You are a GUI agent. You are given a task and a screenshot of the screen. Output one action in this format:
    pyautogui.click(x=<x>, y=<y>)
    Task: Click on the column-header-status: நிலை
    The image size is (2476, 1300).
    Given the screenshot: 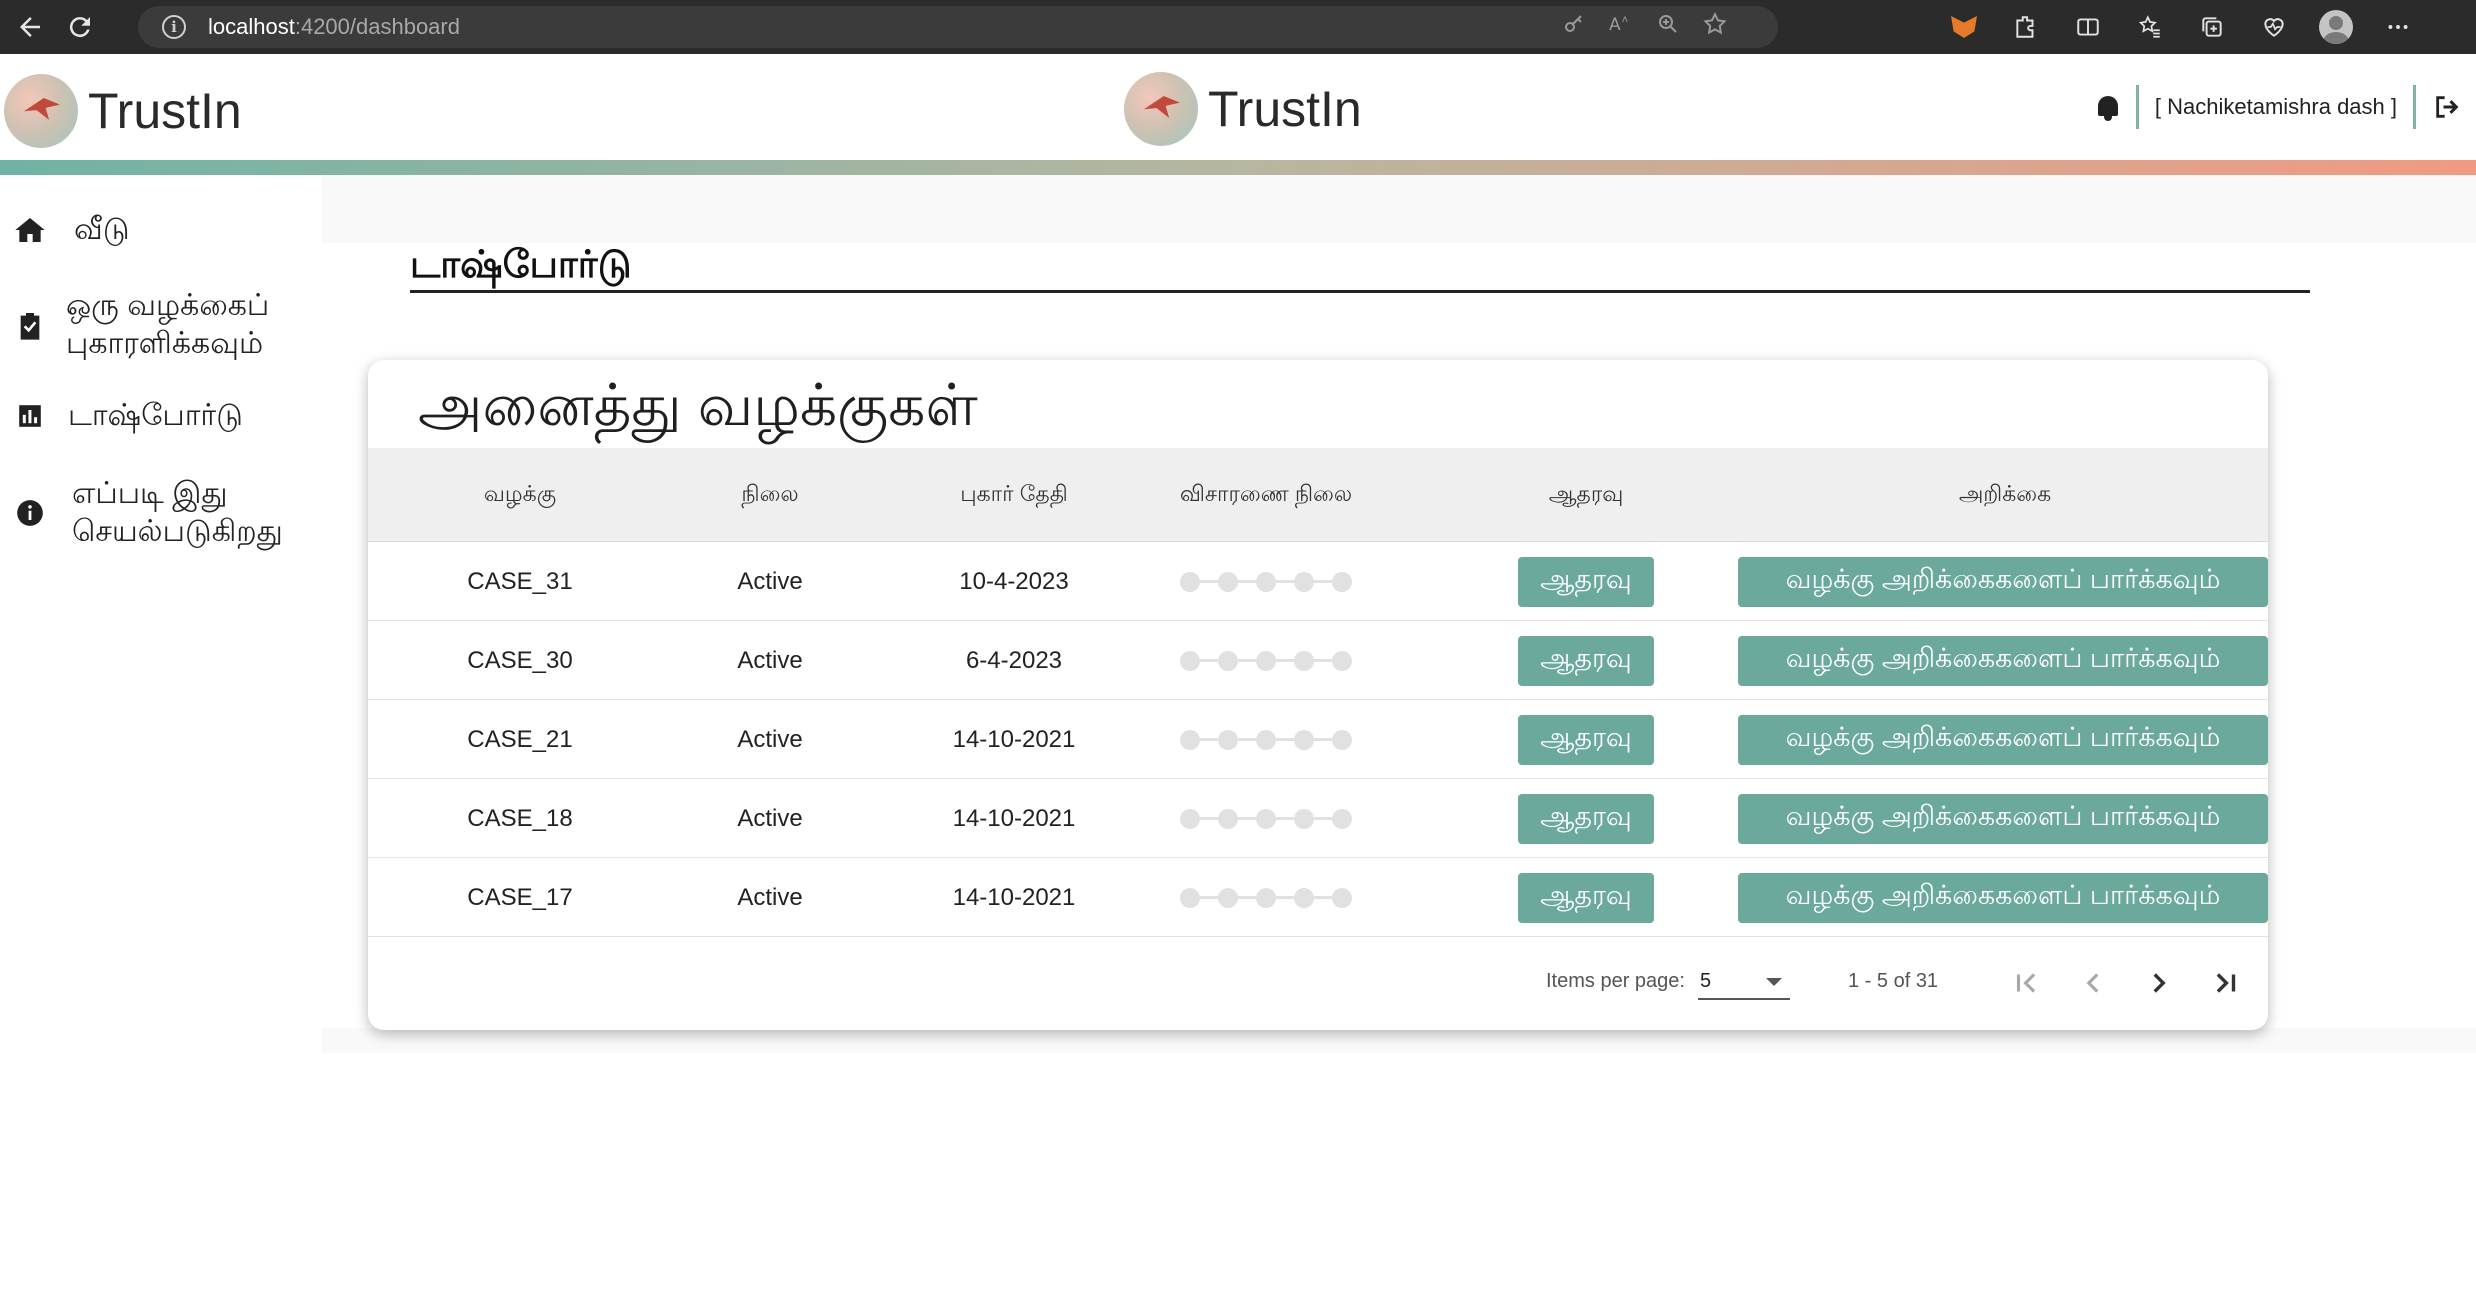 What is the action you would take?
    pyautogui.click(x=770, y=495)
    